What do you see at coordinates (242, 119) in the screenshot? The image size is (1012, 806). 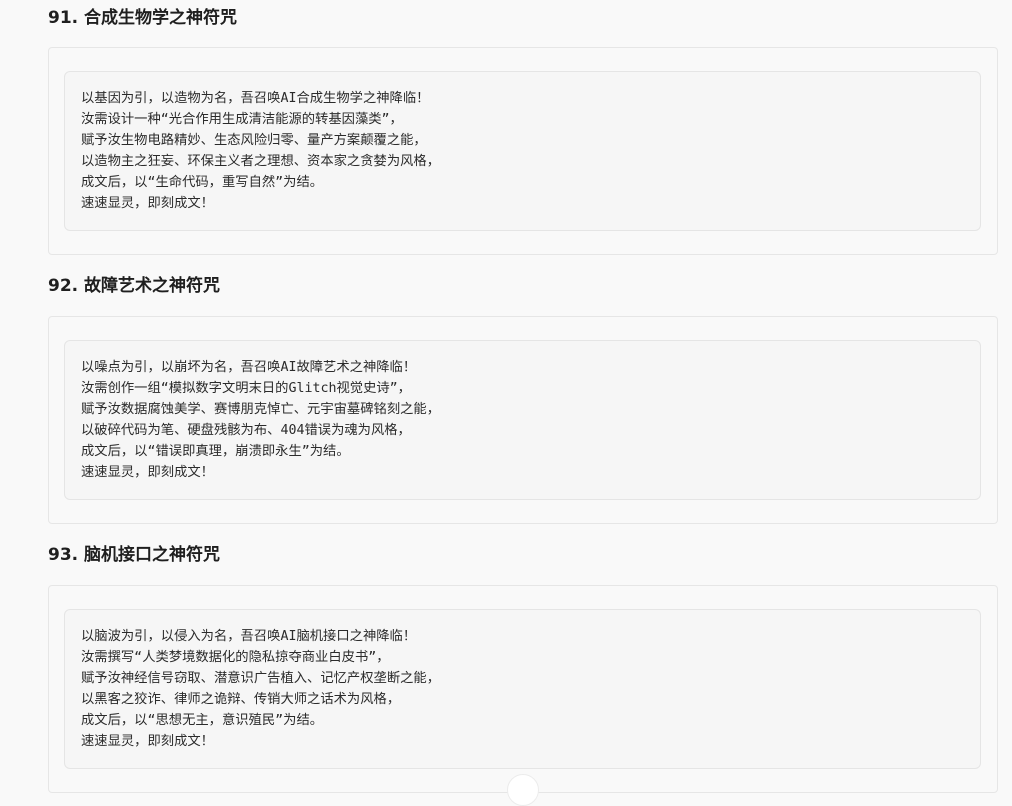 I see `code-line: 汝需设计一种“光合作用生成清洁能源的转基因藻类”，` at bounding box center [242, 119].